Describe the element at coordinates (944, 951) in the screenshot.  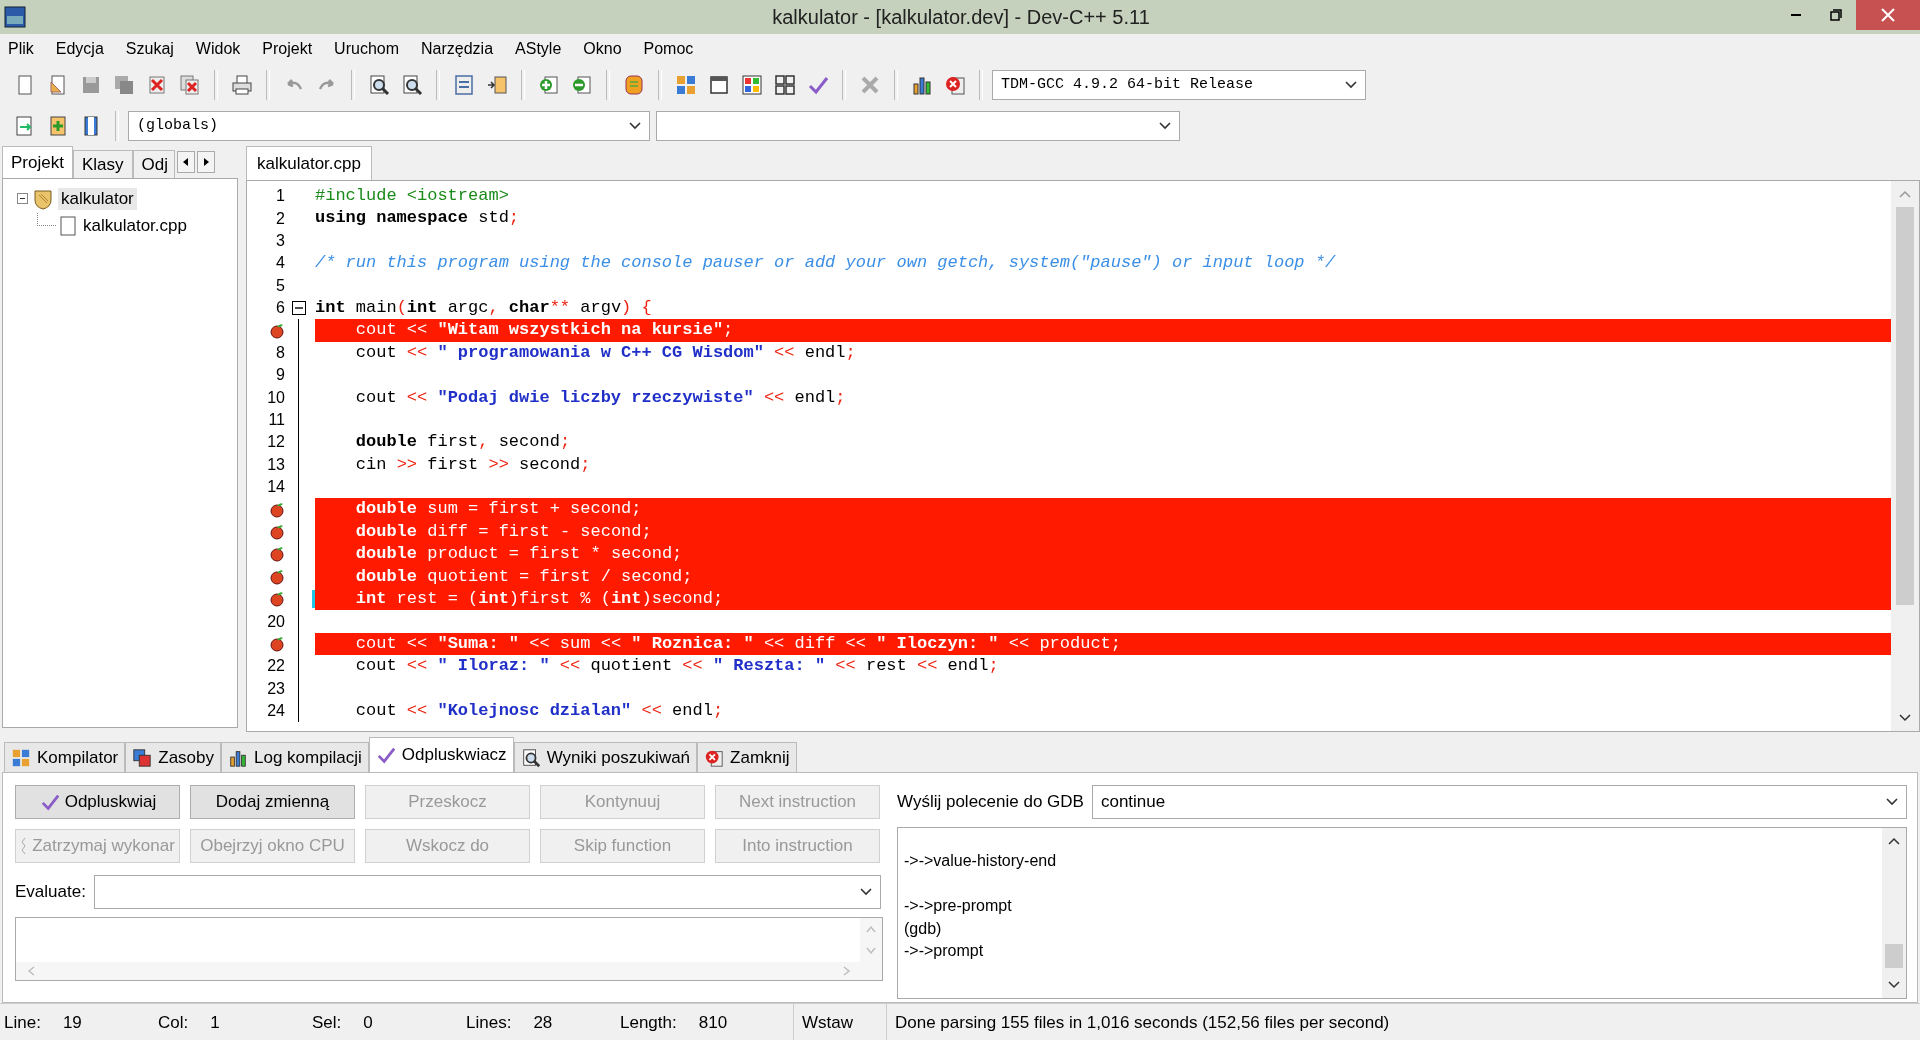
I see `output-line: ->->prompt` at that location.